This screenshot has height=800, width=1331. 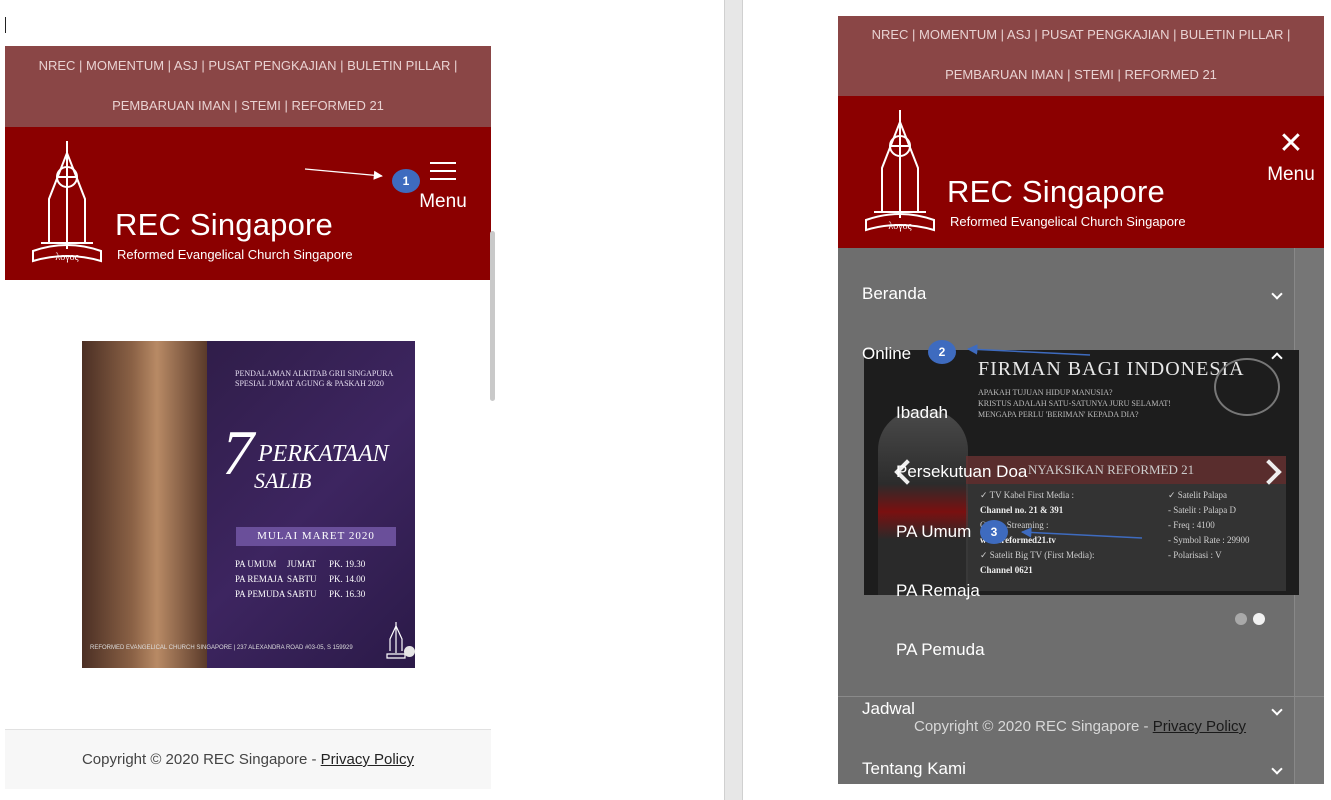 I want to click on church-logo-icon, so click(x=396, y=640).